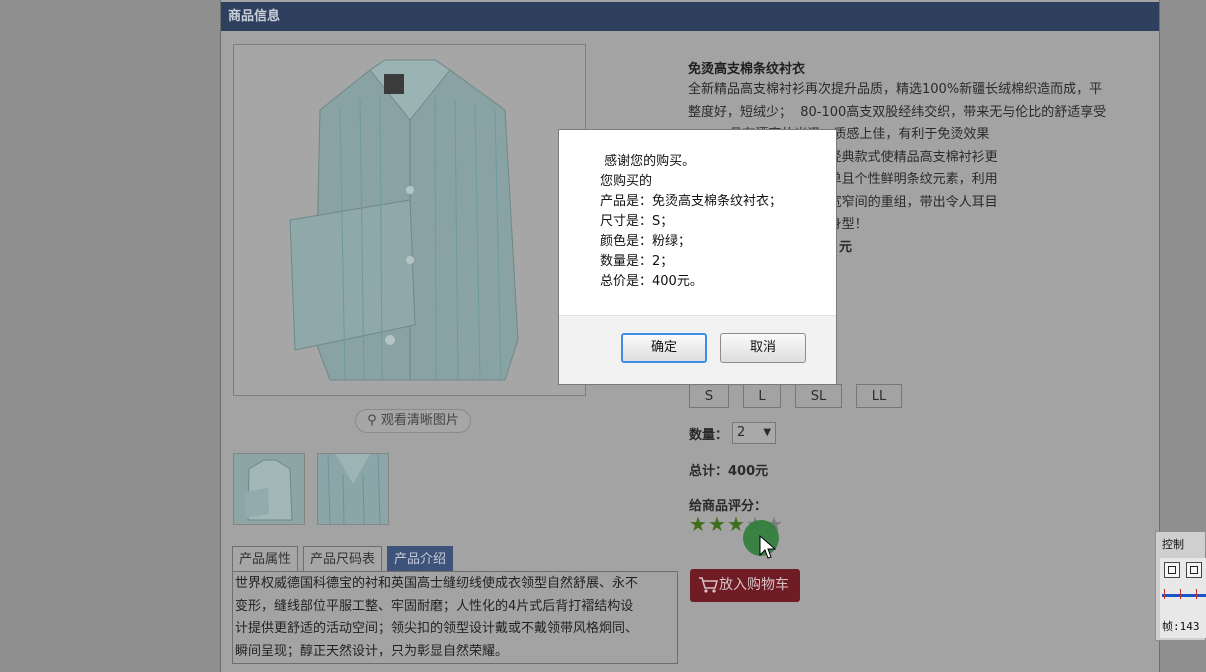 The width and height of the screenshot is (1206, 672). What do you see at coordinates (372, 651) in the screenshot?
I see `intro-line: 瞬间呈现；醇正天然设计，只为彰显自然荣耀。` at bounding box center [372, 651].